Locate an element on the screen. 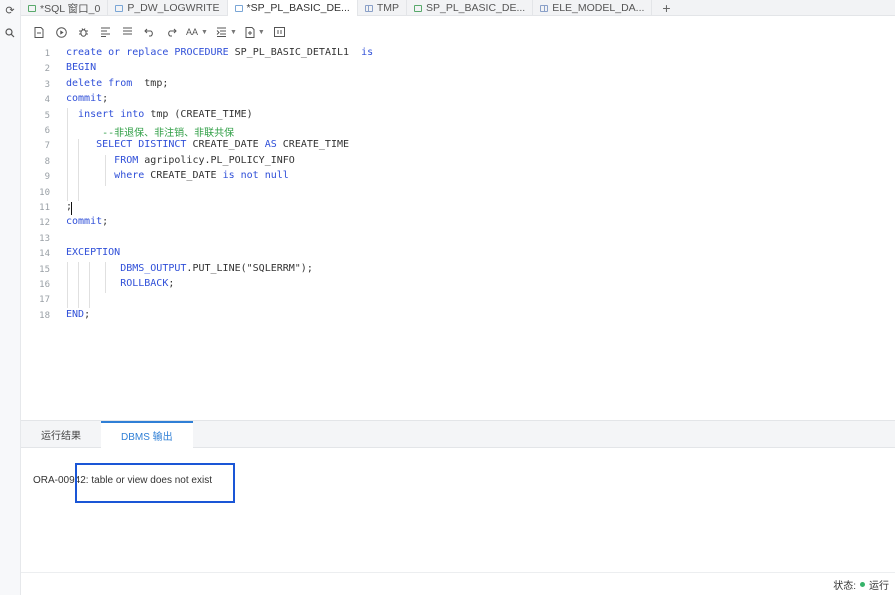 Image resolution: width=895 pixels, height=595 pixels. line-number: 13 is located at coordinates (44, 238).